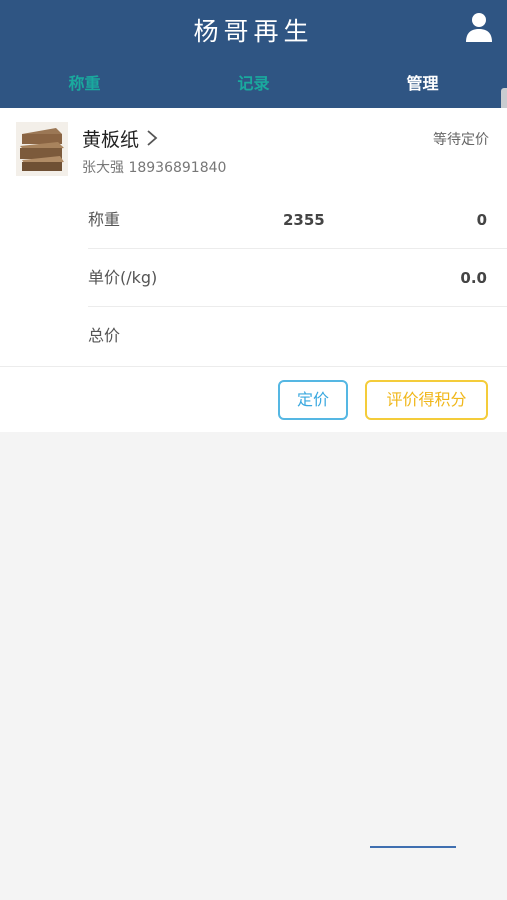  Describe the element at coordinates (461, 140) in the screenshot. I see `status-text: 等待定价` at that location.